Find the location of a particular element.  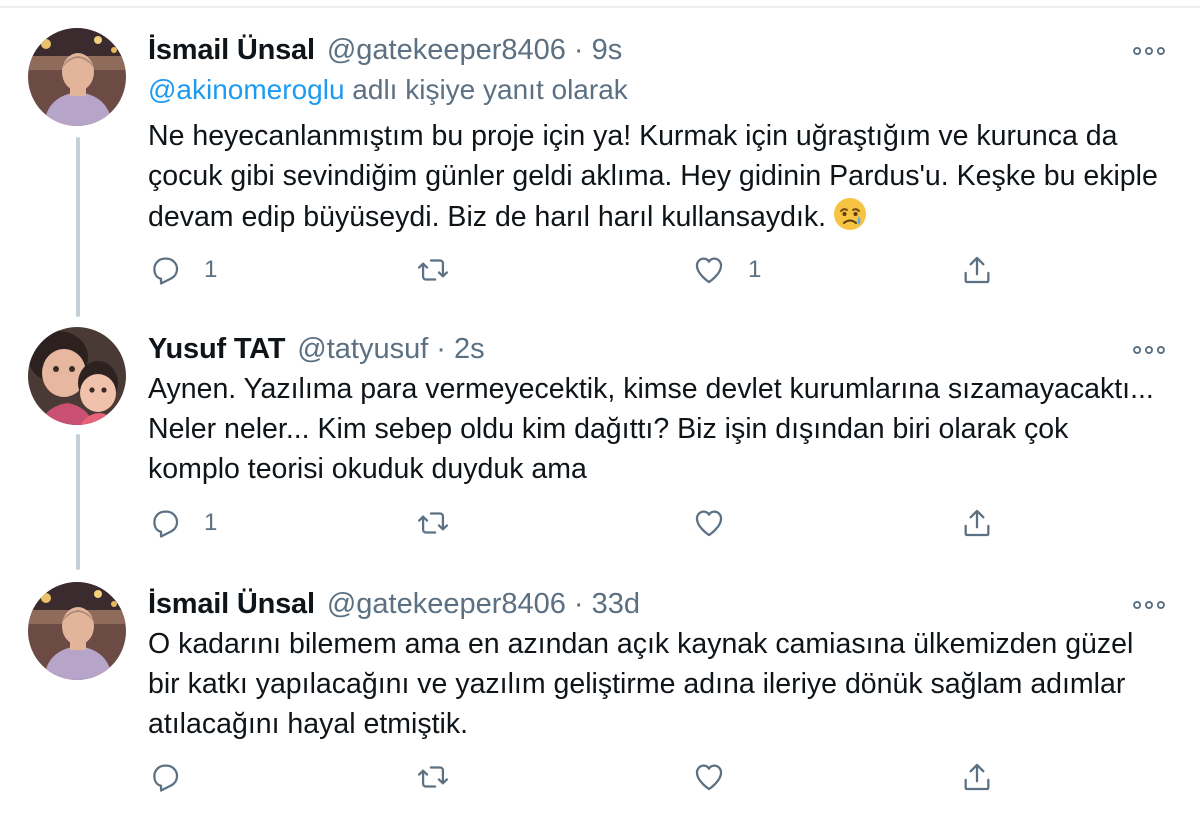

like-count: 1 is located at coordinates (755, 269).